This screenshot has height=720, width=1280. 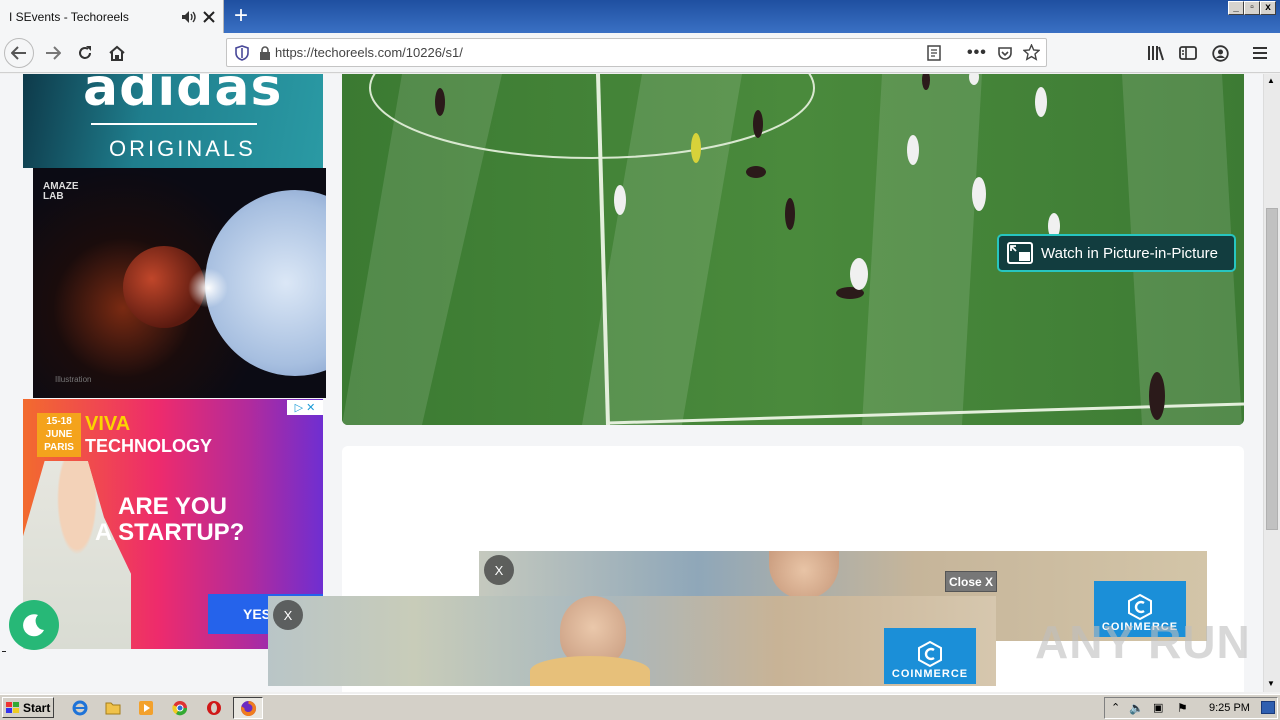 What do you see at coordinates (1271, 683) in the screenshot?
I see `scroll-down-icon: ▼` at bounding box center [1271, 683].